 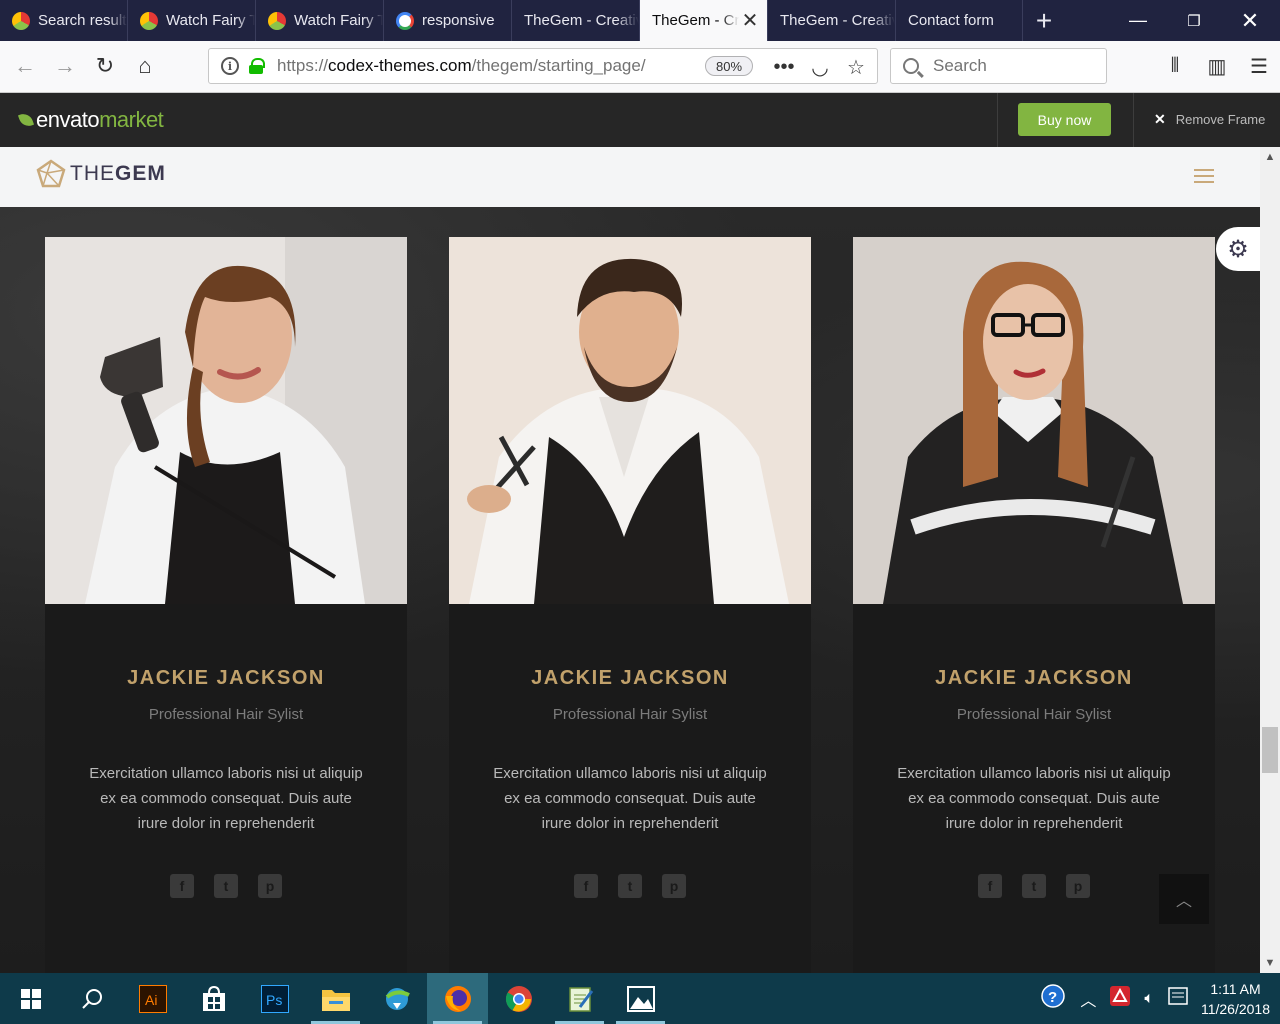 I want to click on start-button, so click(x=30, y=998).